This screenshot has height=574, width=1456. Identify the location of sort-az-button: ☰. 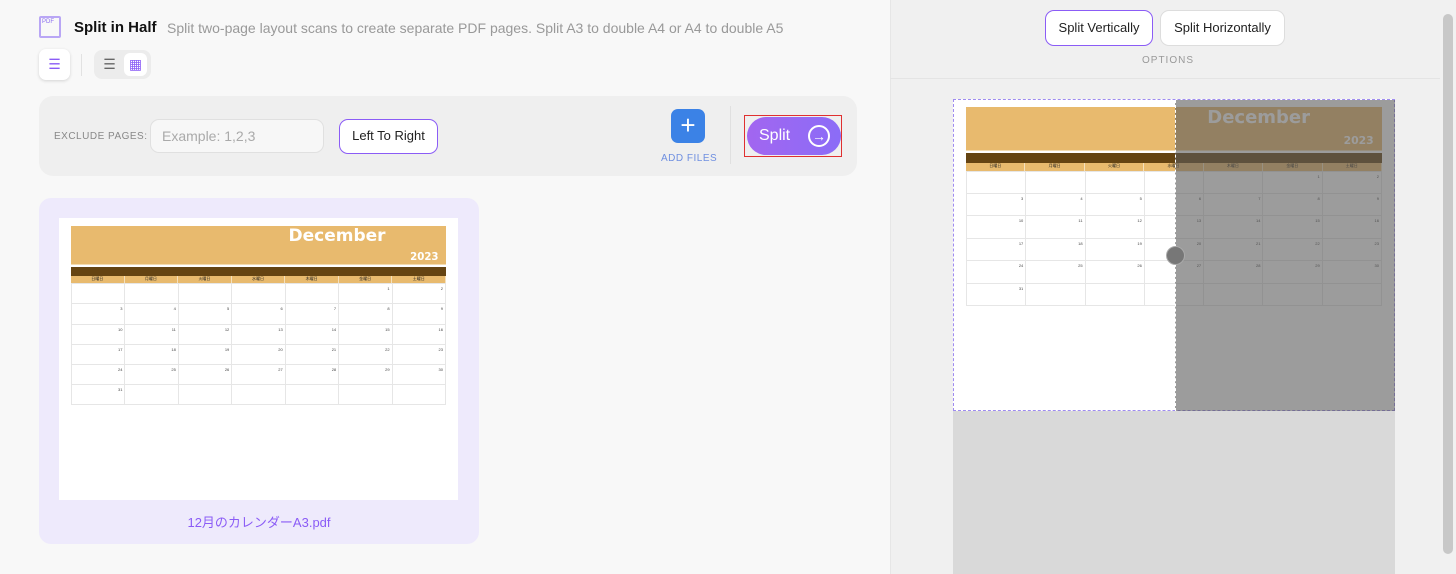
(54, 64).